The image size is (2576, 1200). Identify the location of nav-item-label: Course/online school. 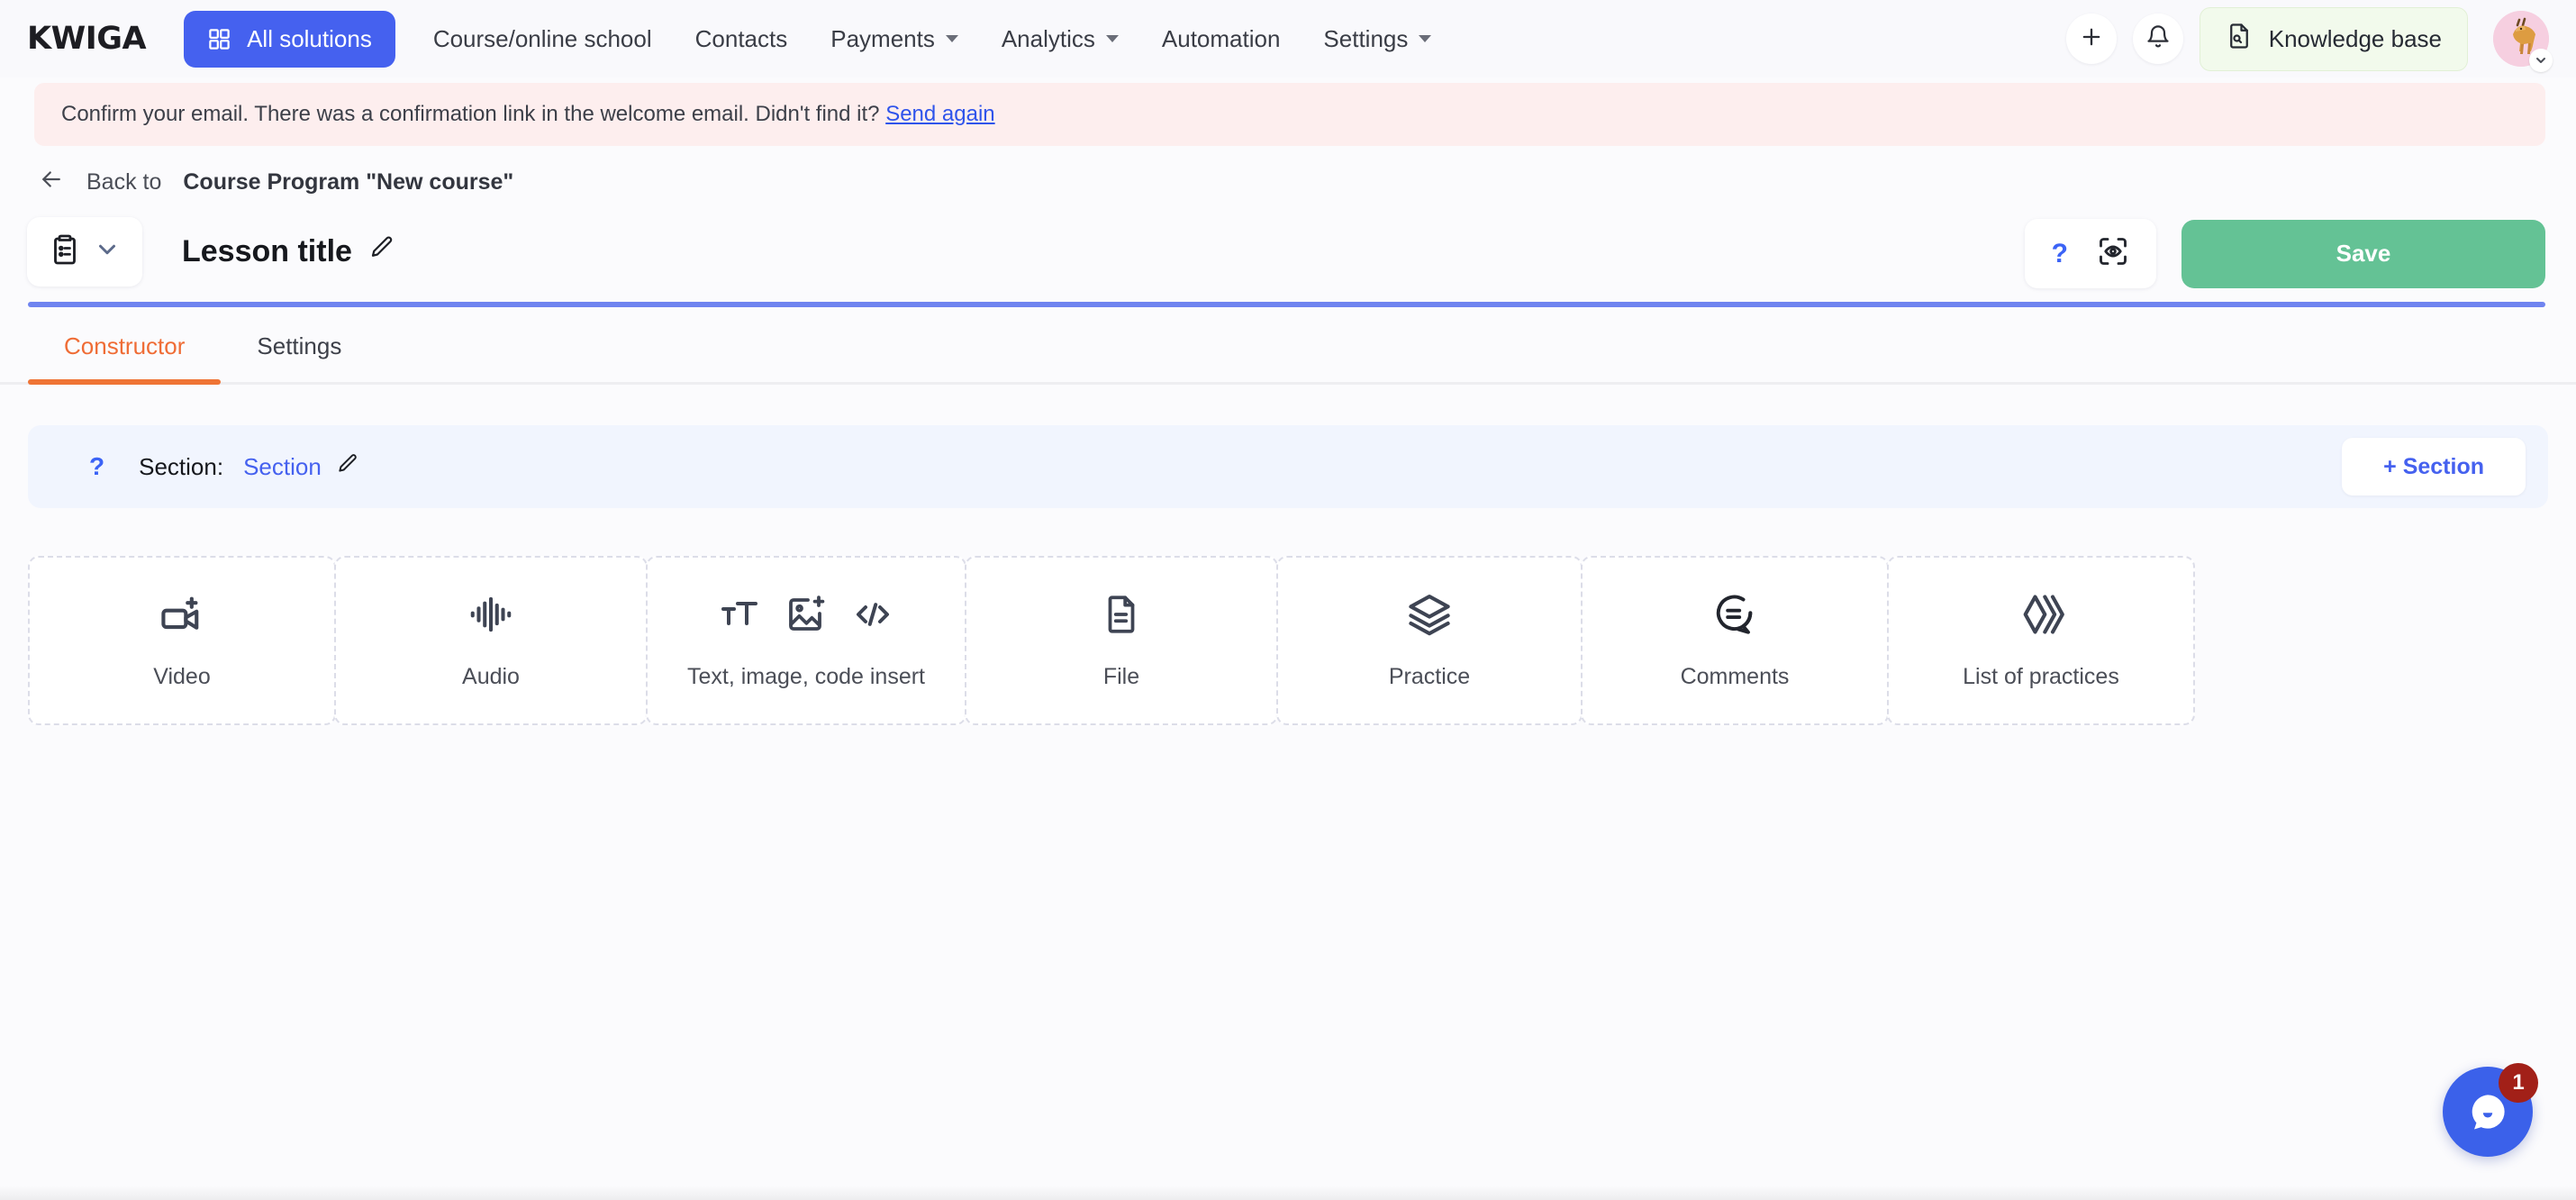
(542, 38).